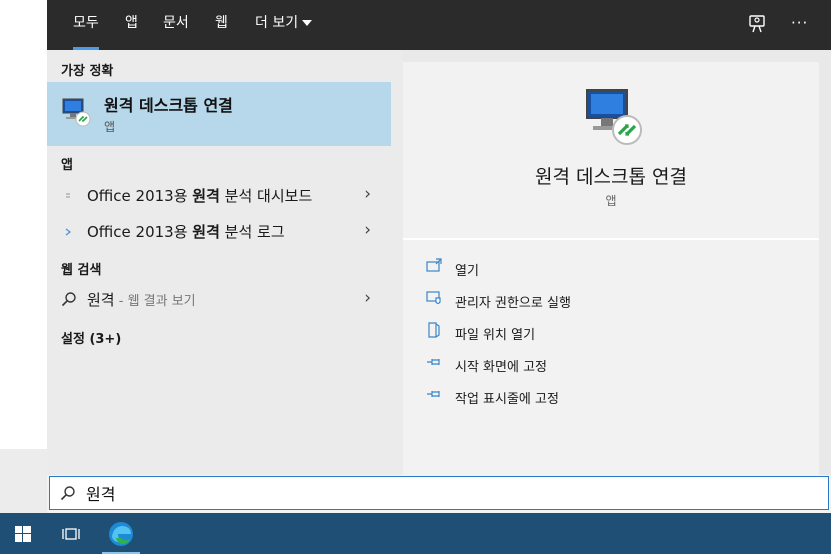 The width and height of the screenshot is (831, 554). What do you see at coordinates (507, 399) in the screenshot?
I see `action-label: 작업 표시줄에 고정` at bounding box center [507, 399].